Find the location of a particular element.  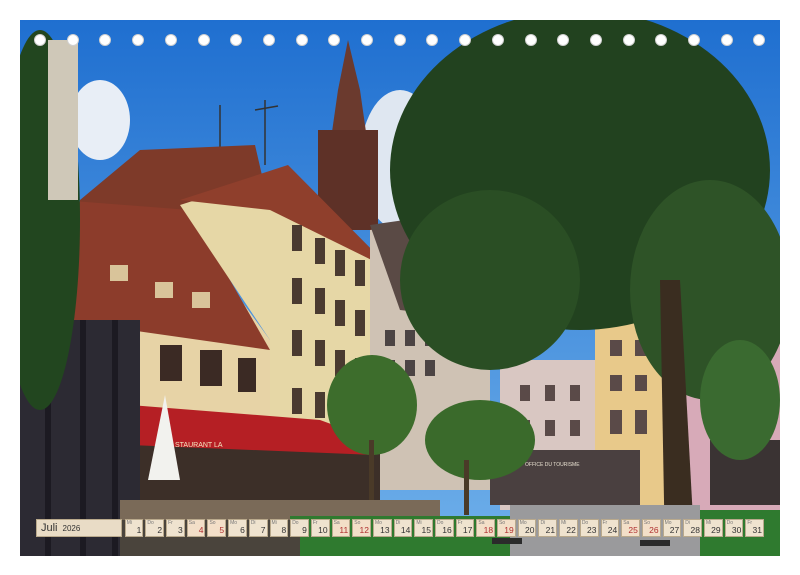

binding-holes is located at coordinates (400, 42).